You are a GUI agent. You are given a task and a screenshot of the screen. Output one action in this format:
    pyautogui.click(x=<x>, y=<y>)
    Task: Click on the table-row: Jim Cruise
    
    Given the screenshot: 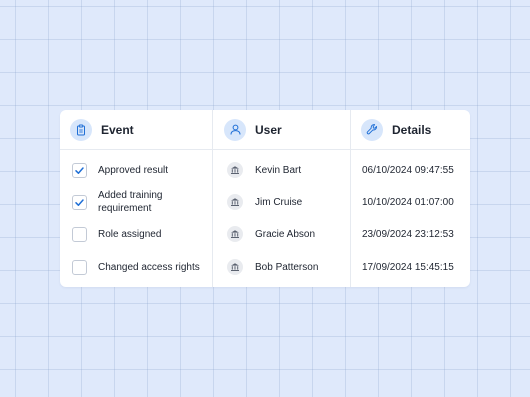 What is the action you would take?
    pyautogui.click(x=282, y=202)
    